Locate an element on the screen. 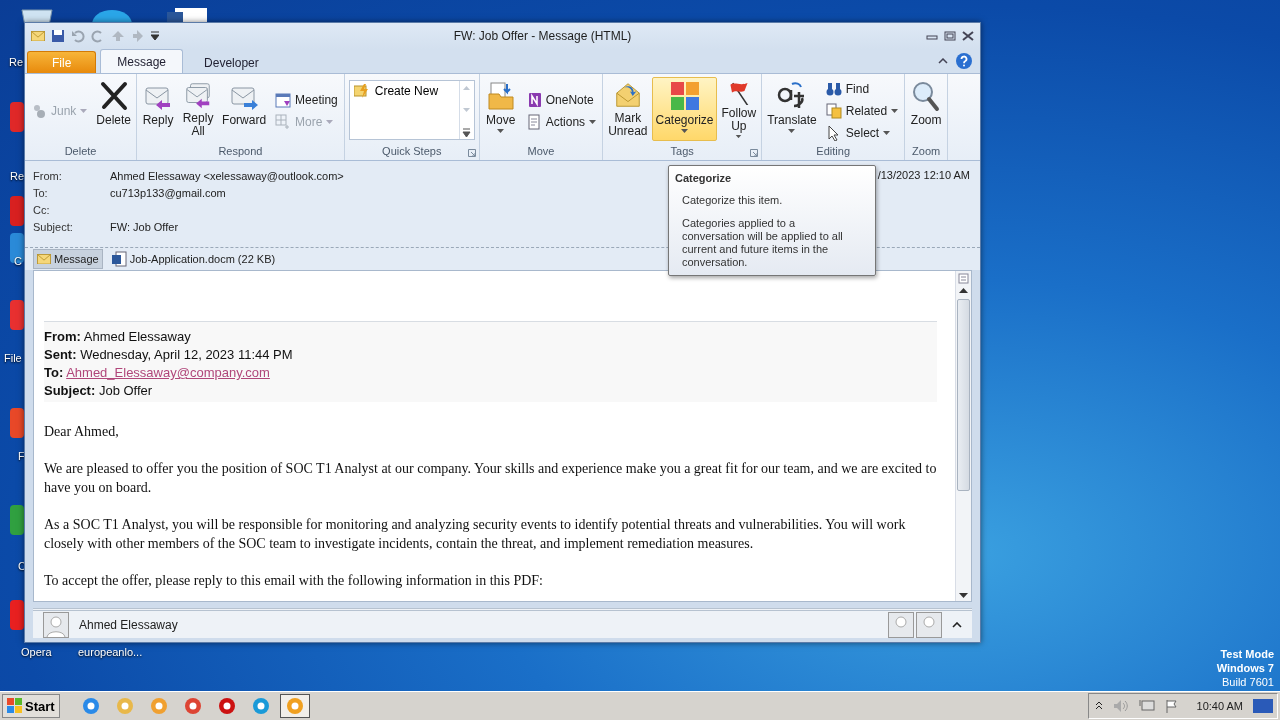 The height and width of the screenshot is (720, 1280). scrollbar is located at coordinates (963, 436).